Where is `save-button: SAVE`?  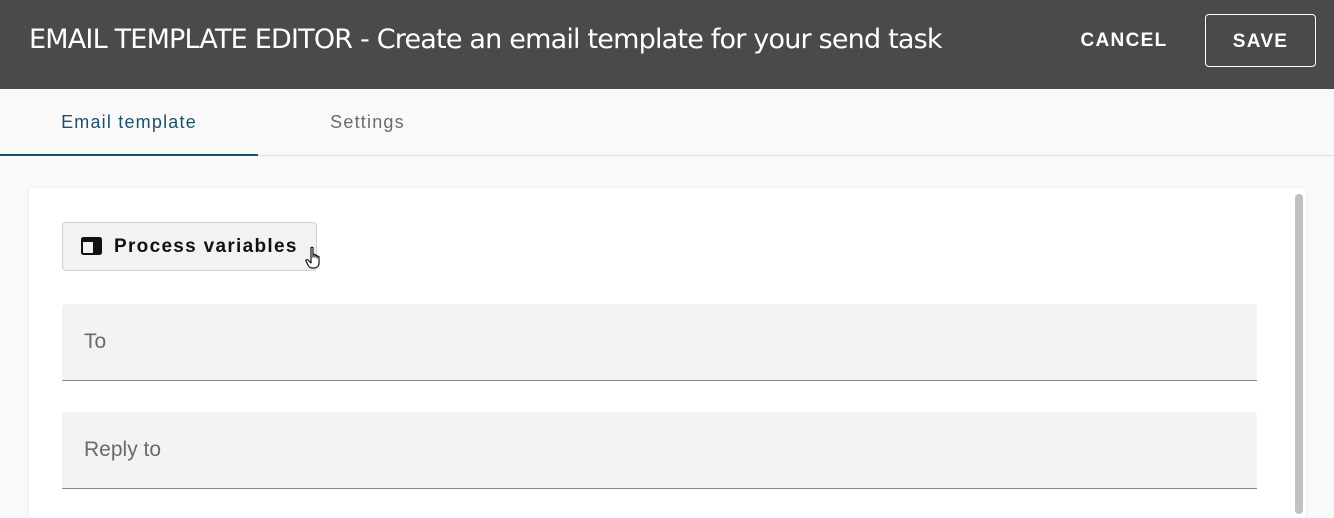
save-button: SAVE is located at coordinates (1260, 40).